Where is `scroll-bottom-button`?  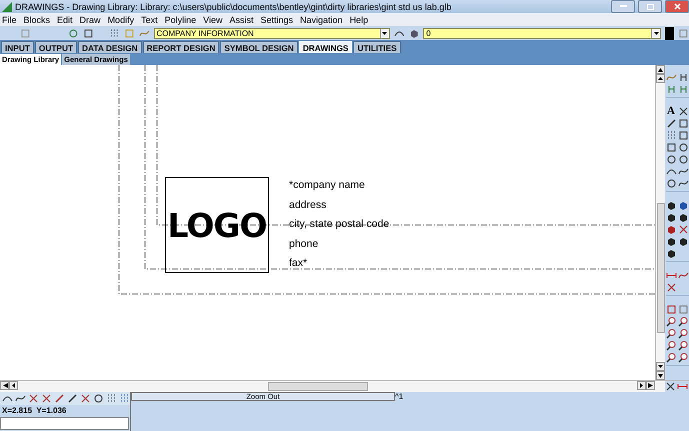
scroll-bottom-button is located at coordinates (660, 375).